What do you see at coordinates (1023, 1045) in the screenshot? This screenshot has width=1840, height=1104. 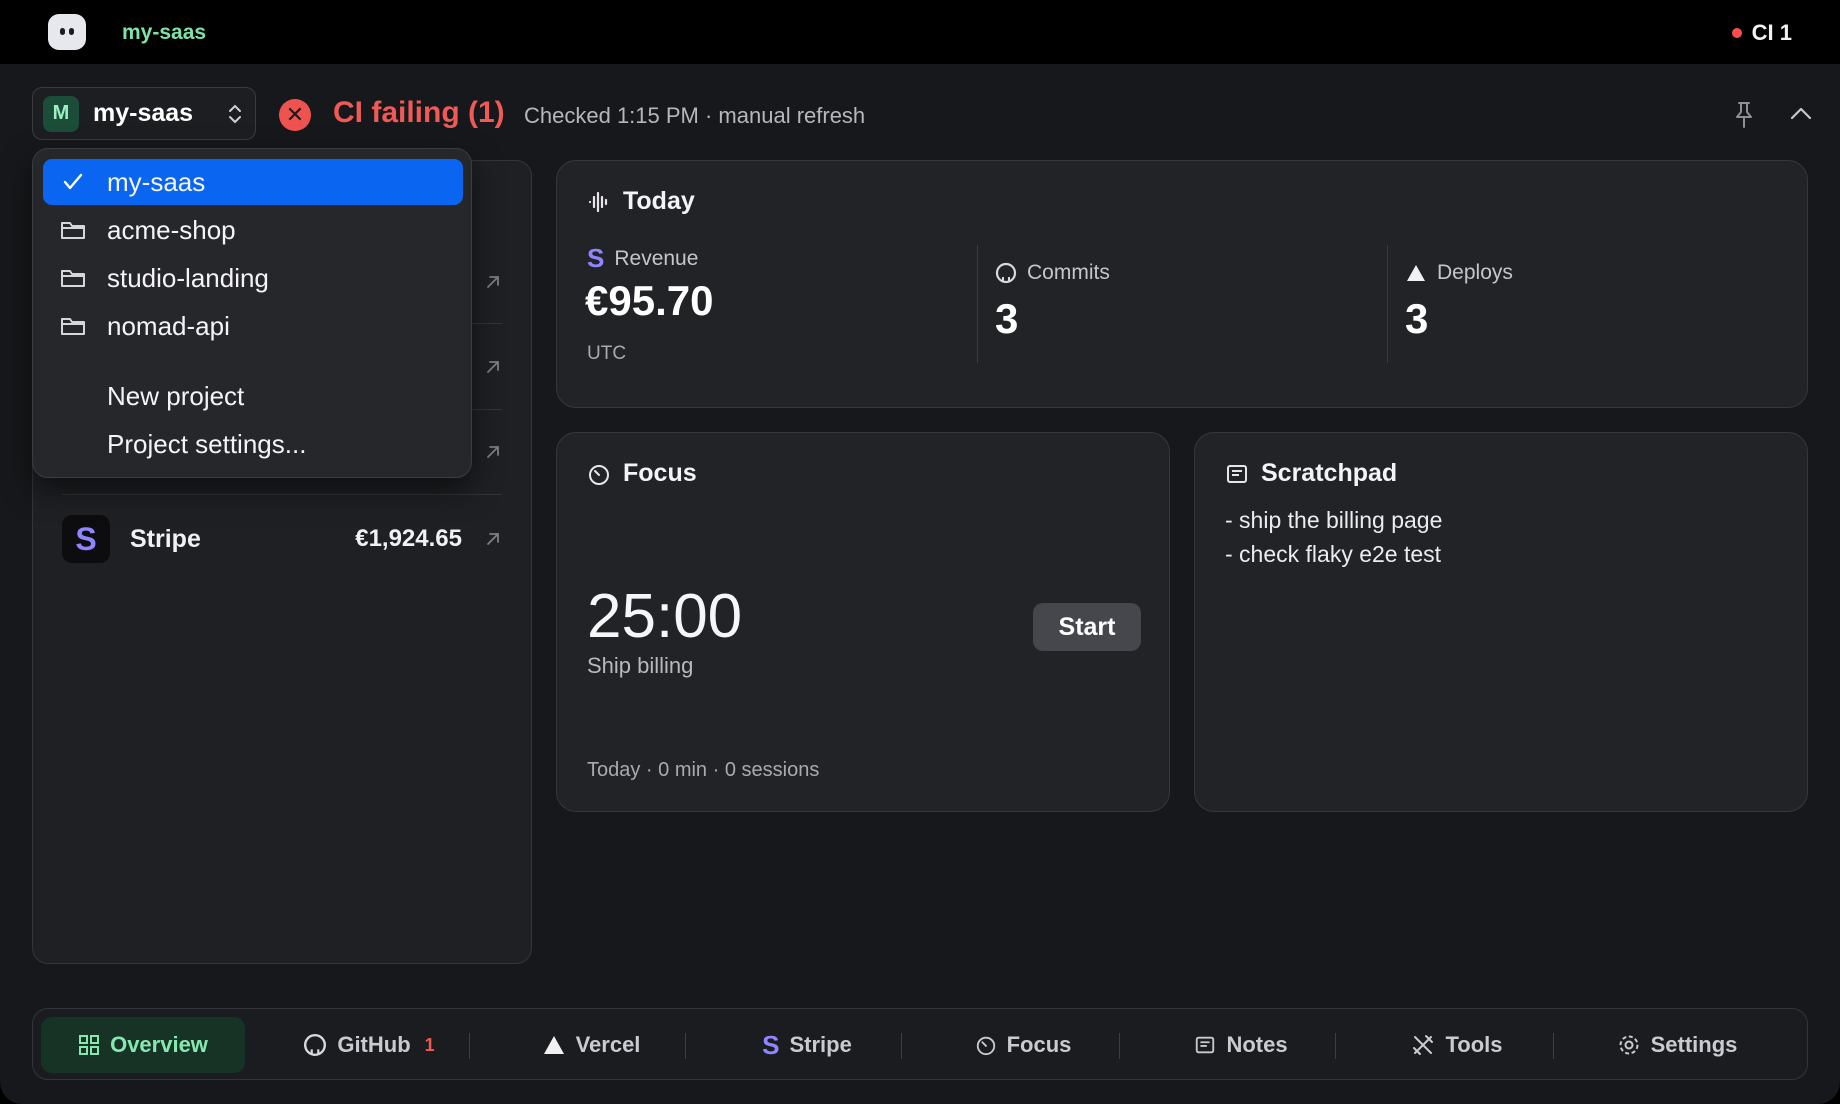 I see `tab-focus: Focus` at bounding box center [1023, 1045].